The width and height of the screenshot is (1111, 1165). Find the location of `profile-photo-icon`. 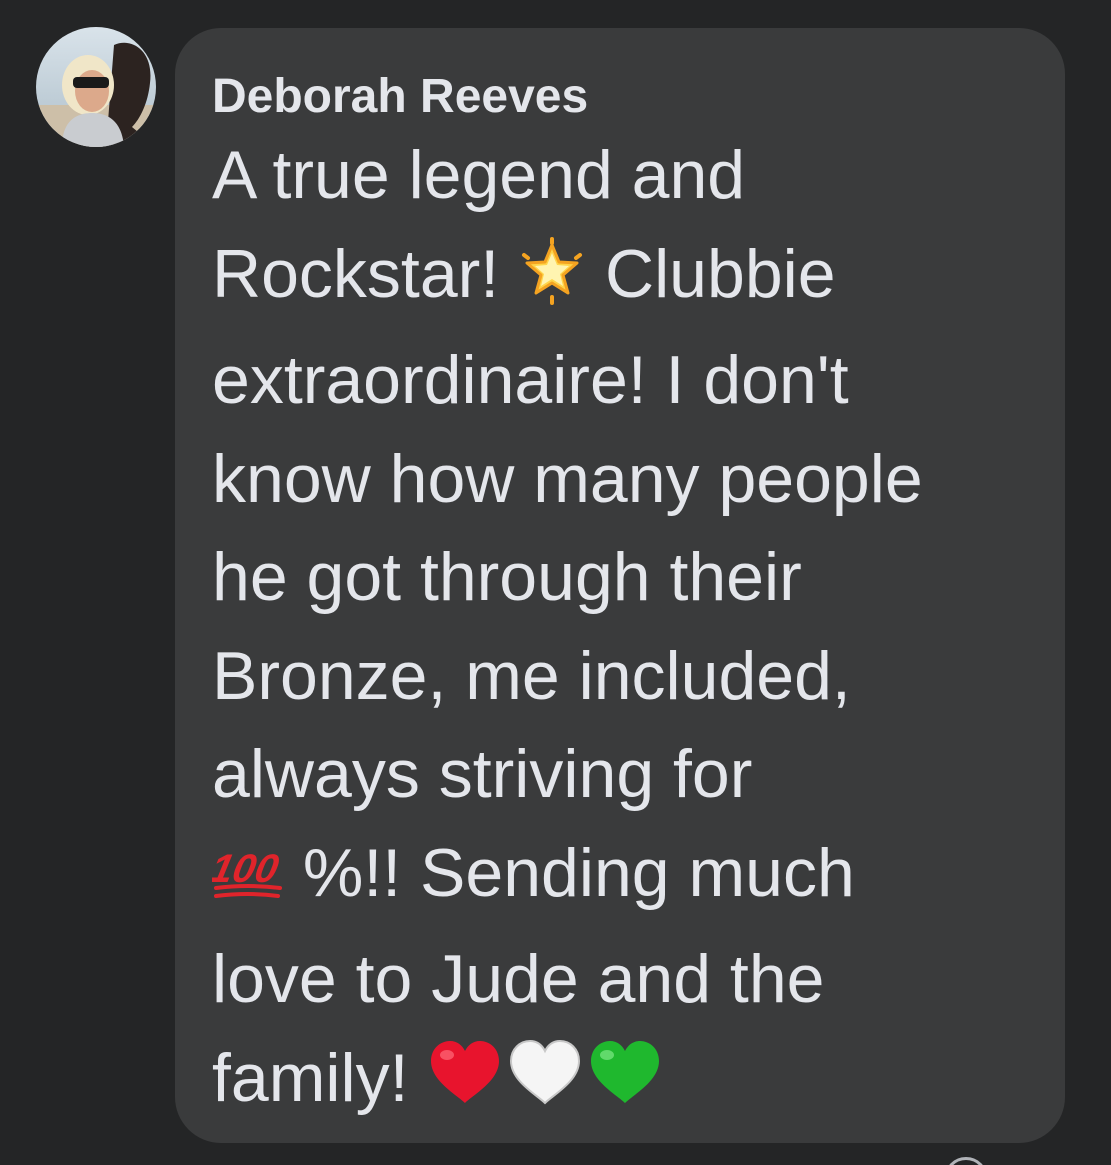

profile-photo-icon is located at coordinates (96, 87).